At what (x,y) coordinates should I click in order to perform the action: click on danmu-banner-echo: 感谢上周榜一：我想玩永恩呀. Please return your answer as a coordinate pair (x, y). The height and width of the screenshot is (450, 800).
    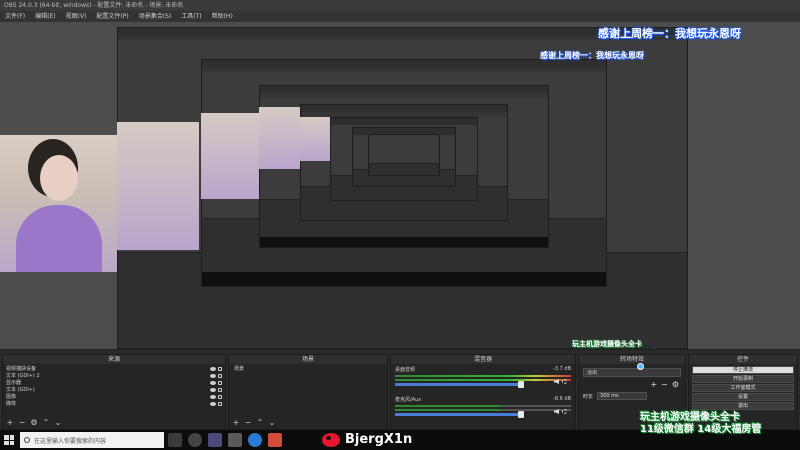
    Looking at the image, I should click on (592, 55).